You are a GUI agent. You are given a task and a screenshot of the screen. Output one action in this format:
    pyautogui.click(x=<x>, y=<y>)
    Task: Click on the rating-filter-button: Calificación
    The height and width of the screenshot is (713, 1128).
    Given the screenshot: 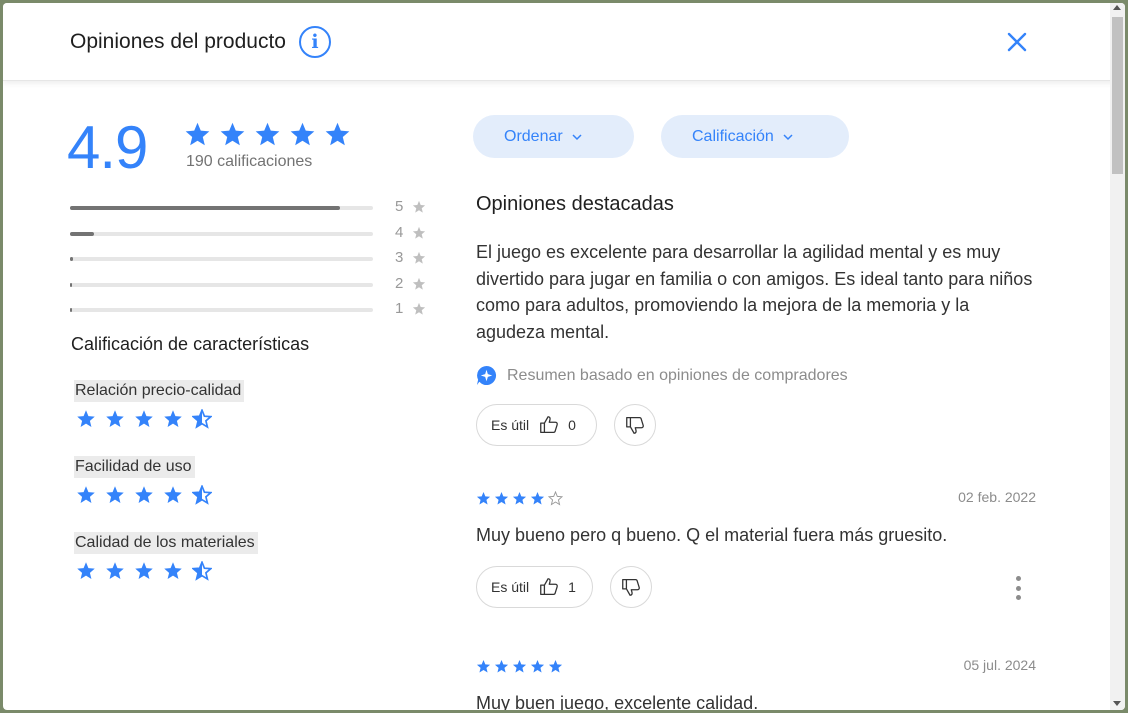 What is the action you would take?
    pyautogui.click(x=755, y=136)
    